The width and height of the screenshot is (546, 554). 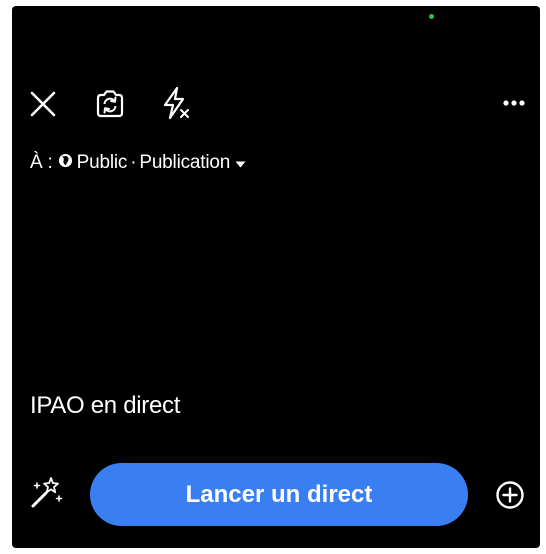 What do you see at coordinates (240, 163) in the screenshot?
I see `caret-down-icon` at bounding box center [240, 163].